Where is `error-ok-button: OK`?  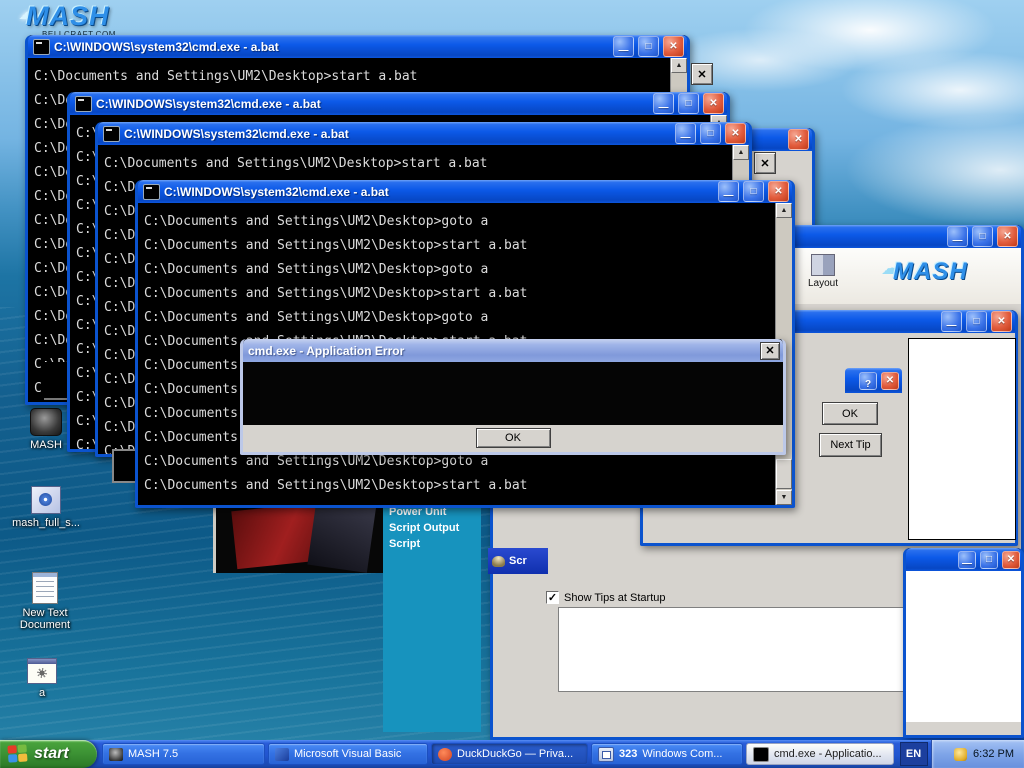
error-ok-button: OK is located at coordinates (513, 438).